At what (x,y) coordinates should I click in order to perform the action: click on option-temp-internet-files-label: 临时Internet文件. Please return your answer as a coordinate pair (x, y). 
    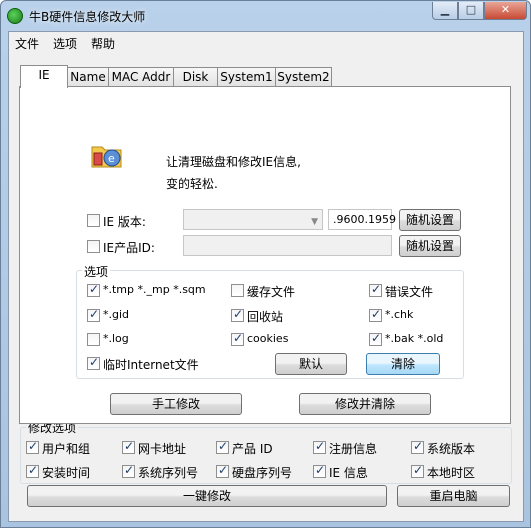
    Looking at the image, I should click on (151, 365).